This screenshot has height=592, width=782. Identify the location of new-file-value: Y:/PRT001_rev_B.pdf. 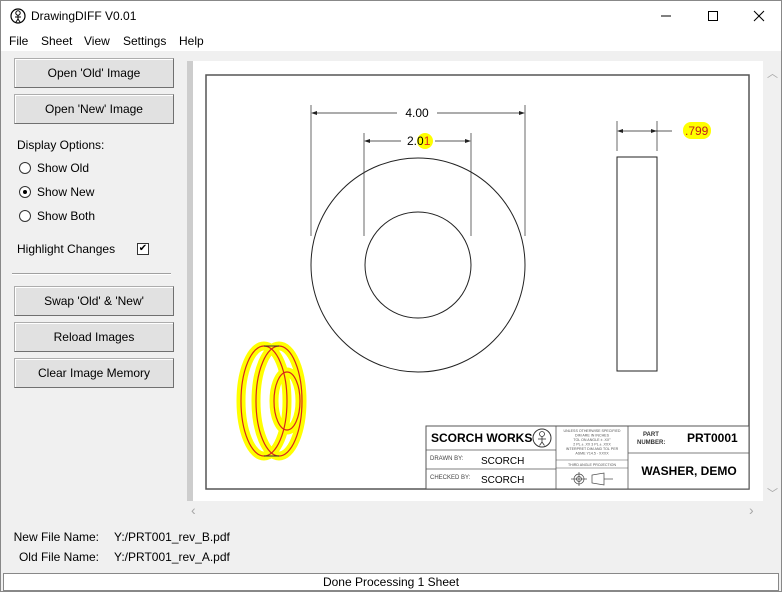
(172, 537).